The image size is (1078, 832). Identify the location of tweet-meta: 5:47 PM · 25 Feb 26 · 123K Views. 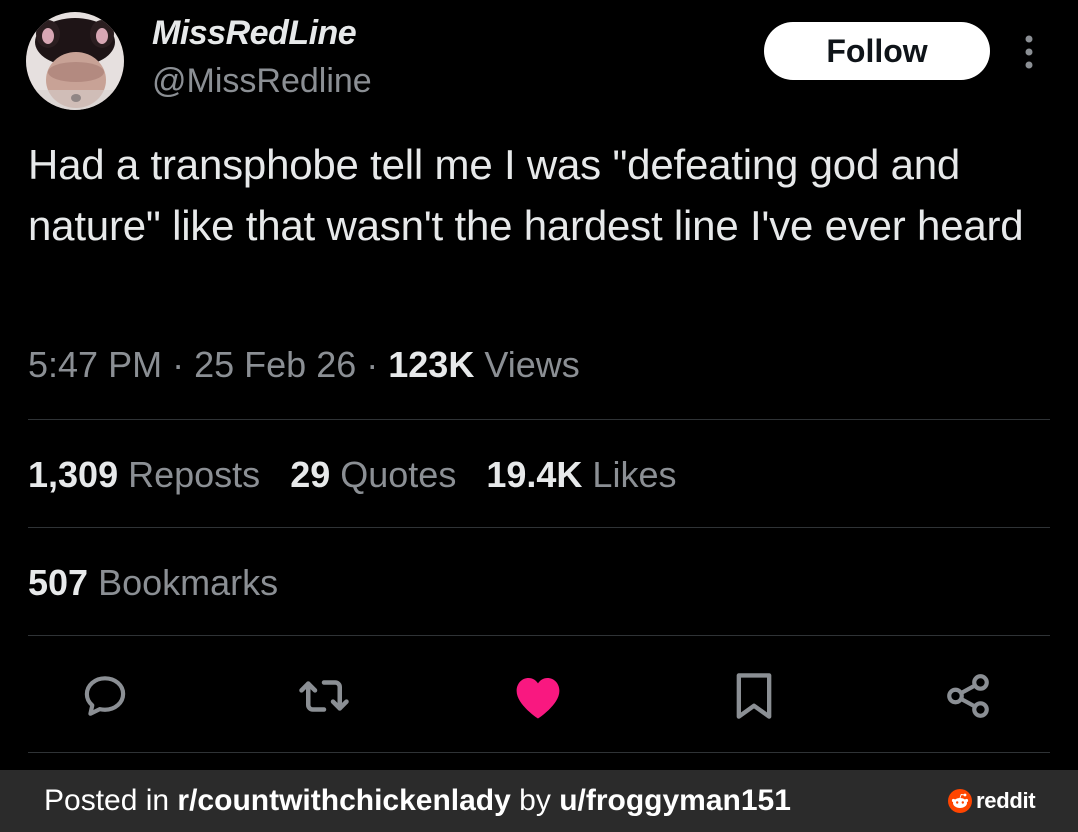
(304, 365).